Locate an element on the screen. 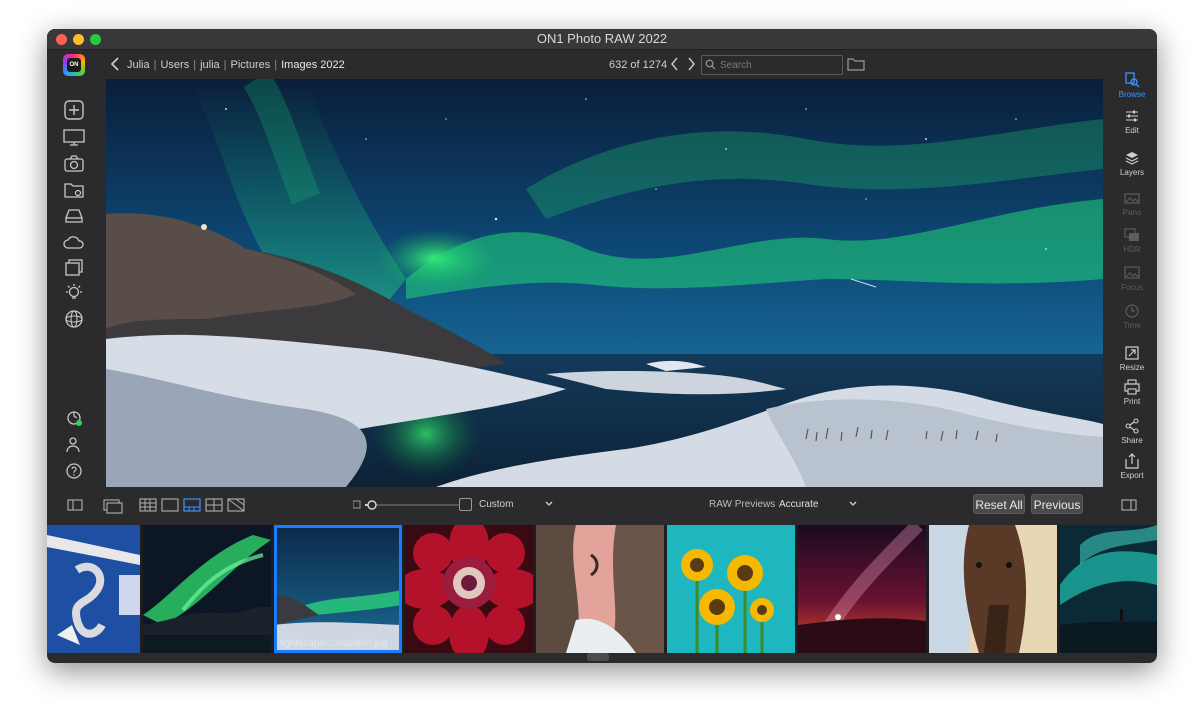  module-label: Print is located at coordinates (1132, 401).